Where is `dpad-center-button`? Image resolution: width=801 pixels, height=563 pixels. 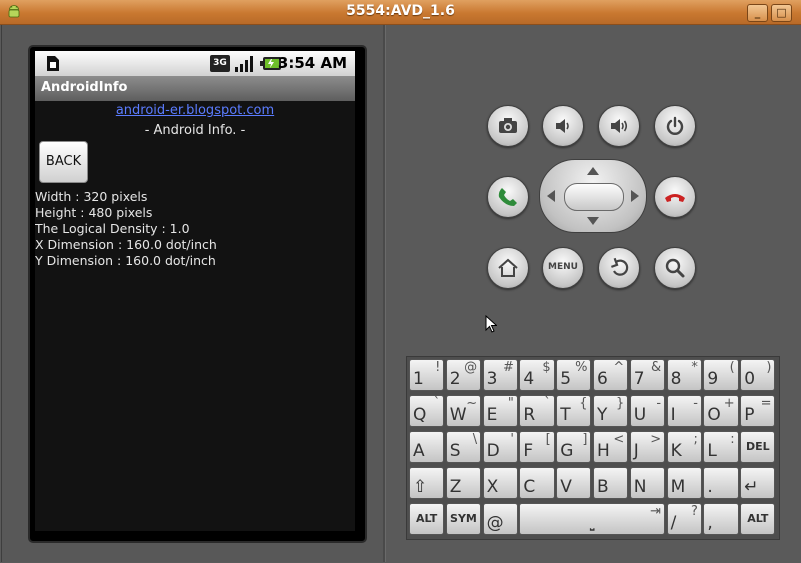 dpad-center-button is located at coordinates (594, 197).